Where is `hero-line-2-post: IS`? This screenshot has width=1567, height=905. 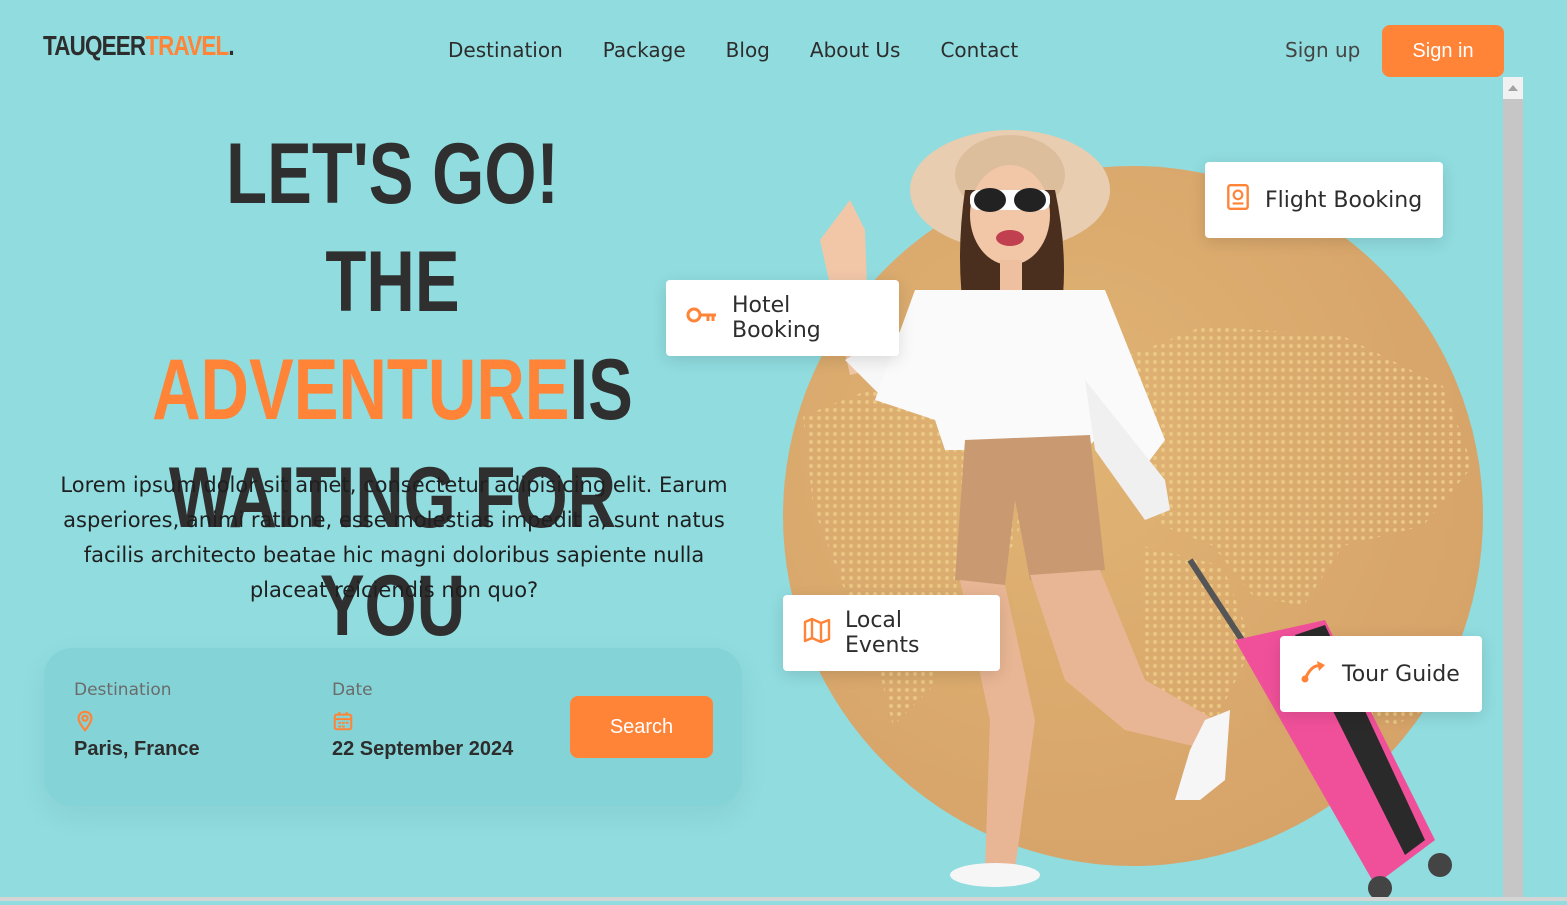 hero-line-2-post: IS is located at coordinates (601, 390).